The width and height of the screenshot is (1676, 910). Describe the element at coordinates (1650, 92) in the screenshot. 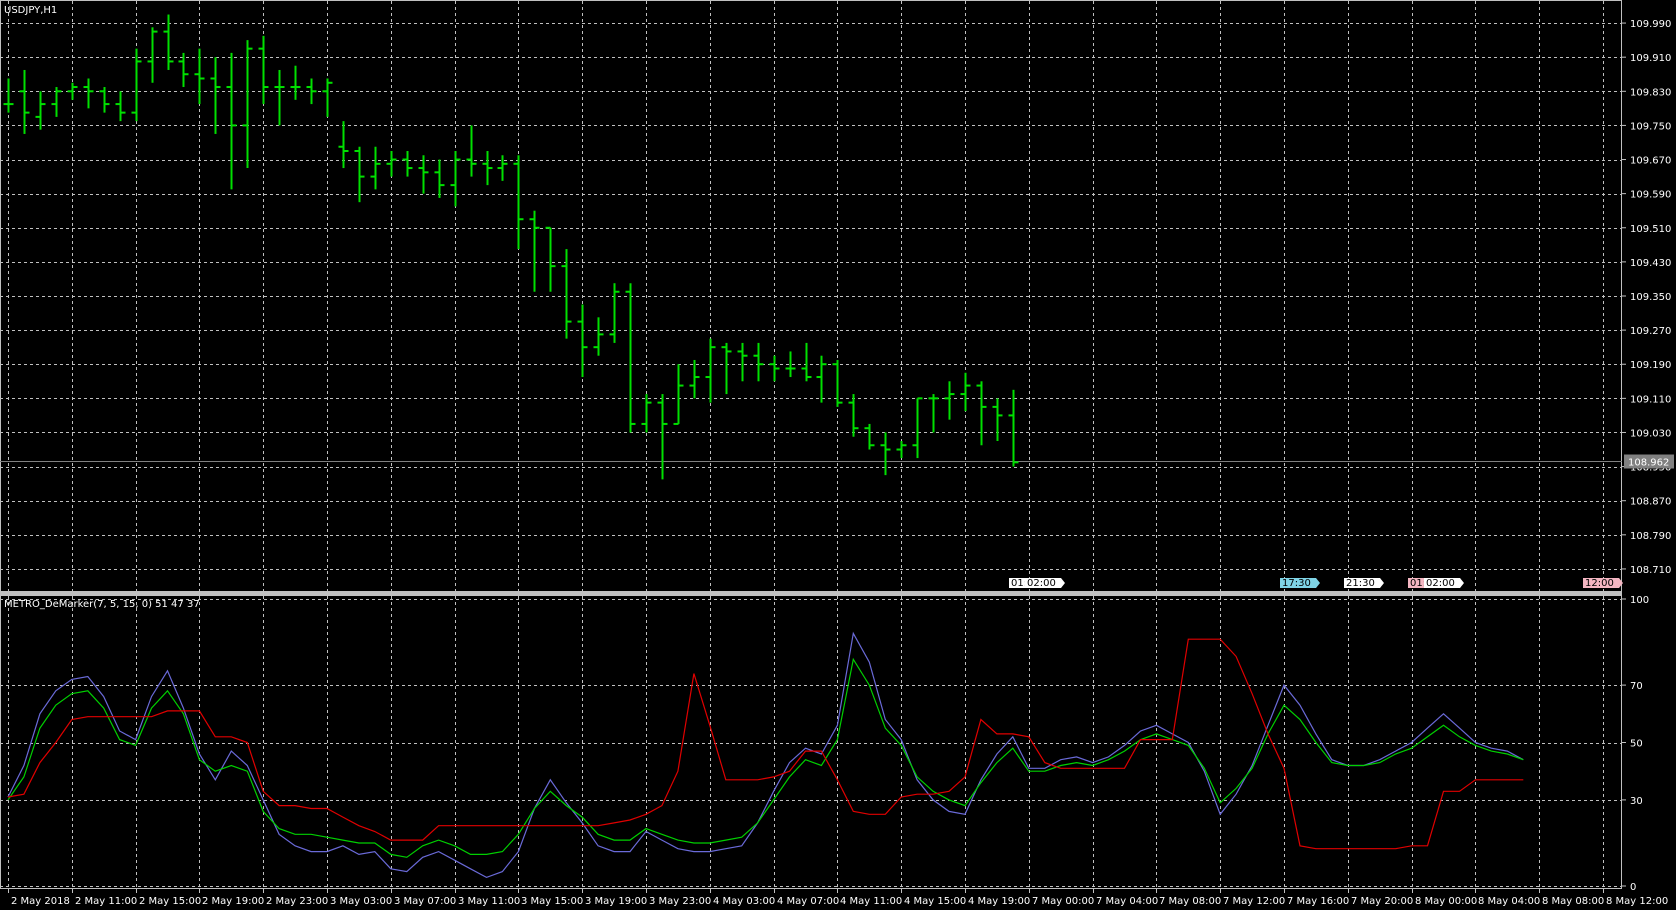

I see `price-axis-label: 109.830` at that location.